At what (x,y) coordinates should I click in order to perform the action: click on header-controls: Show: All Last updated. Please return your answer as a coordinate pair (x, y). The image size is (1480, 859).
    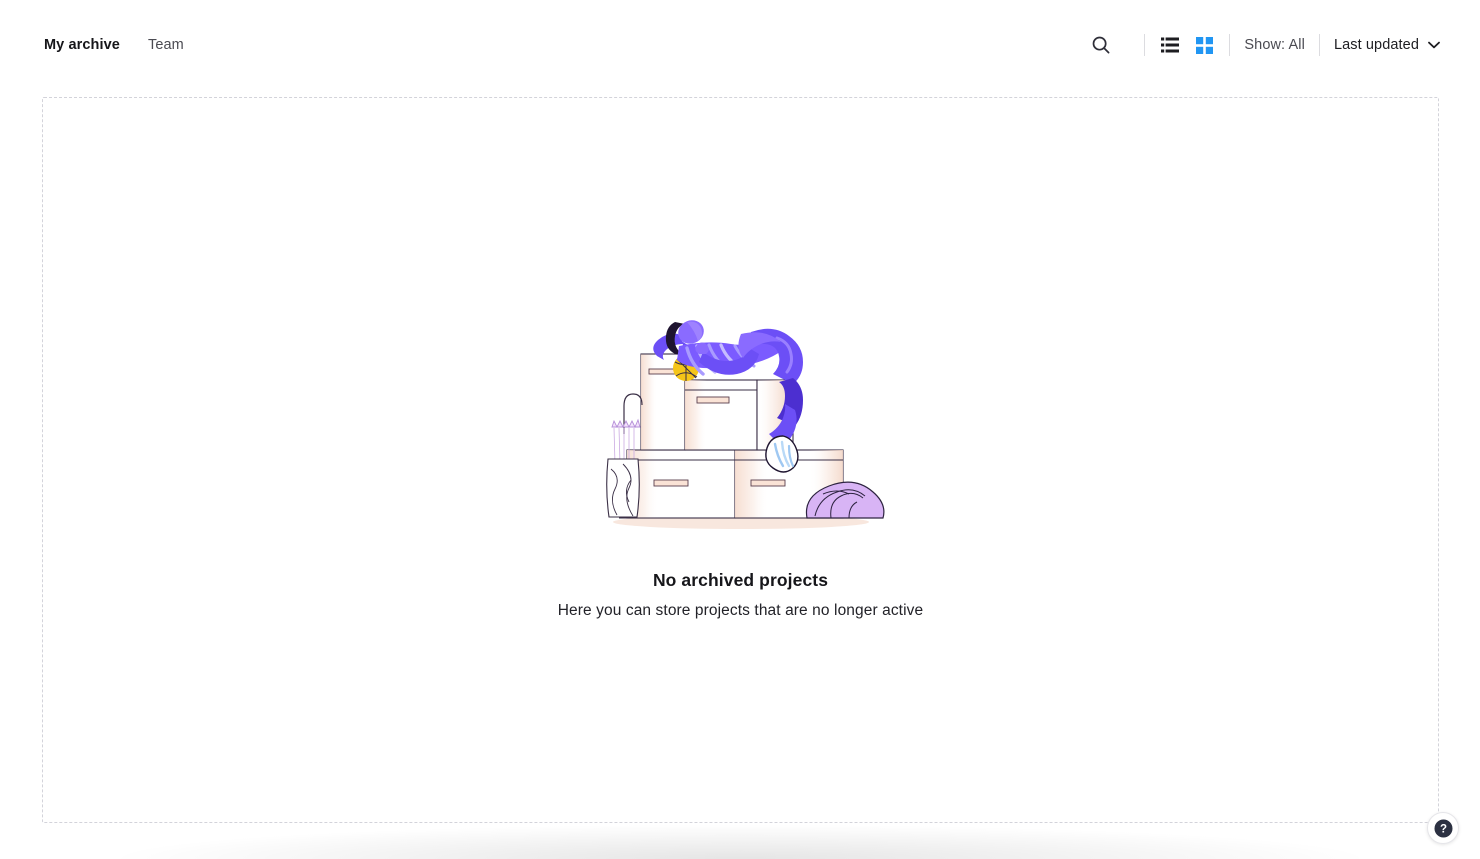
    Looking at the image, I should click on (1263, 45).